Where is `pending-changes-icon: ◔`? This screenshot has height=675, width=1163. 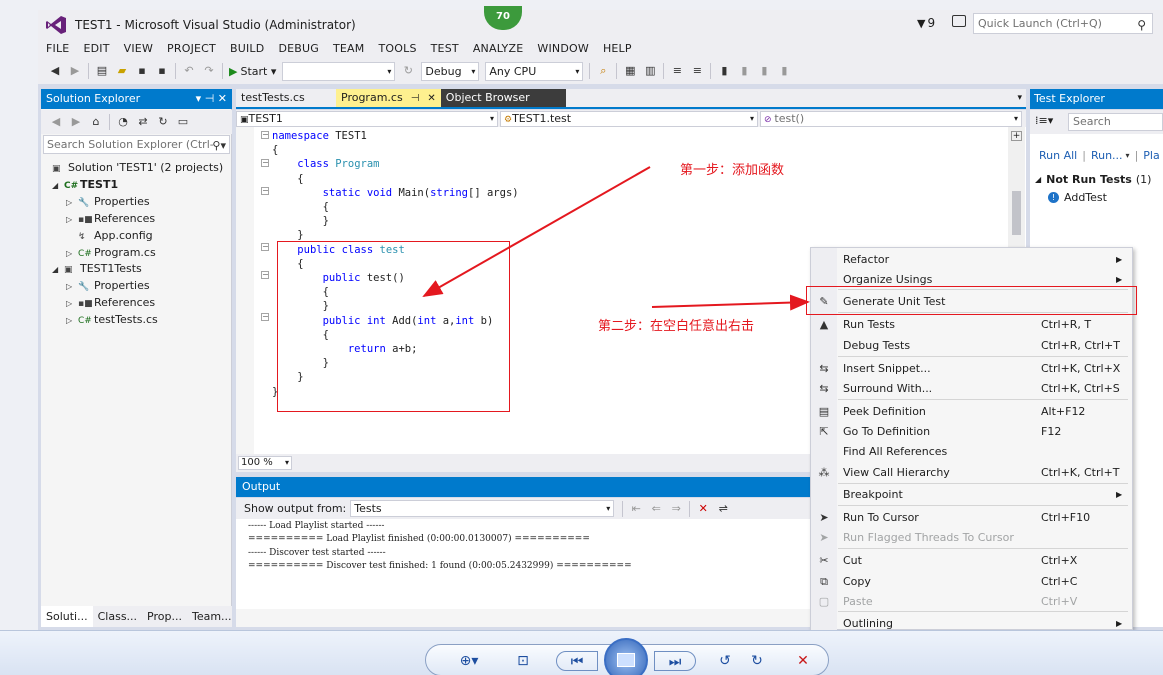
pending-changes-icon: ◔ is located at coordinates (123, 122).